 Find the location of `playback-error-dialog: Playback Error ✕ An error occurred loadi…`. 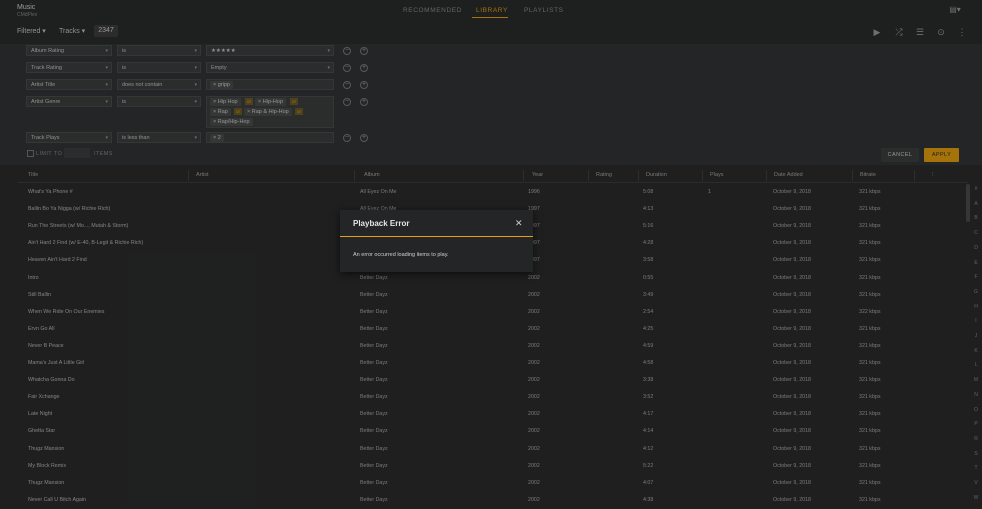

playback-error-dialog: Playback Error ✕ An error occurred loadi… is located at coordinates (436, 241).